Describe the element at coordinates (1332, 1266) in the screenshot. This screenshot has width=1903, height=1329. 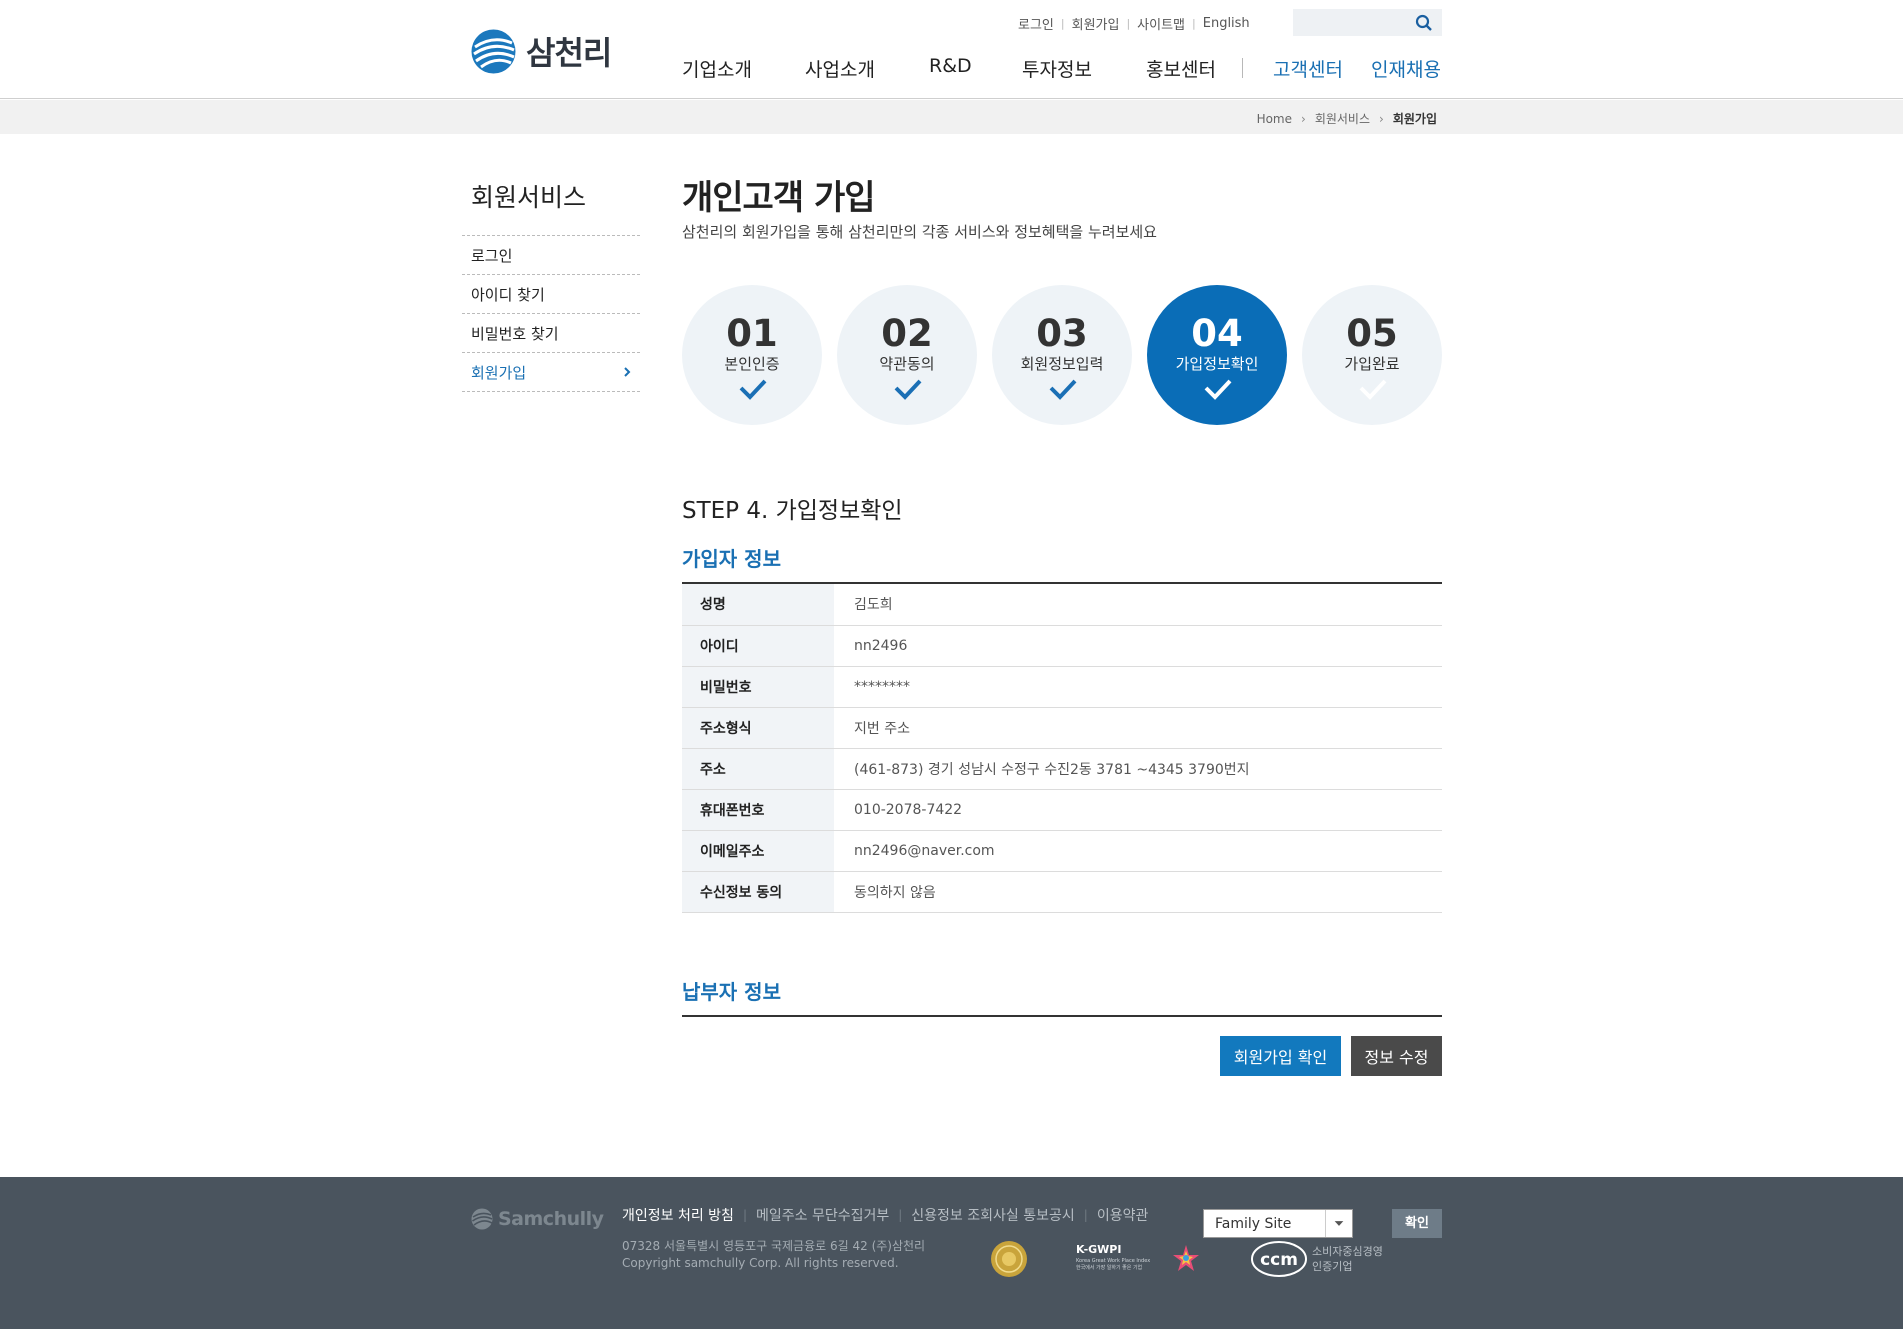
I see `ccm-desc-line2: 인증기업` at that location.